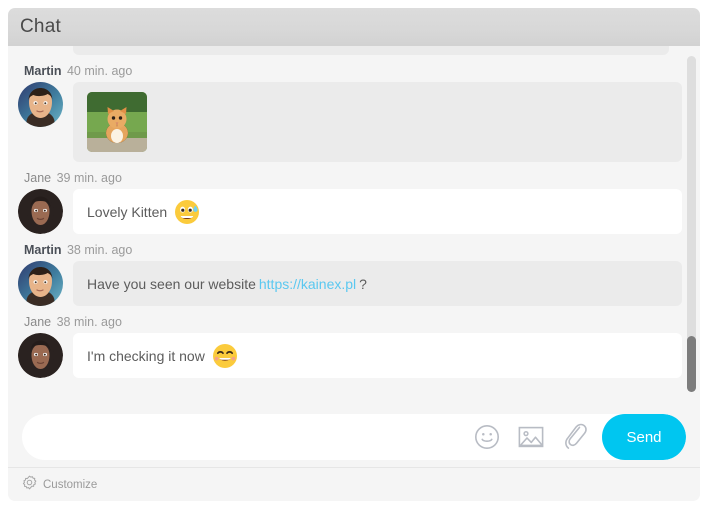 Image resolution: width=708 pixels, height=509 pixels. I want to click on chat-header: Chat, so click(354, 27).